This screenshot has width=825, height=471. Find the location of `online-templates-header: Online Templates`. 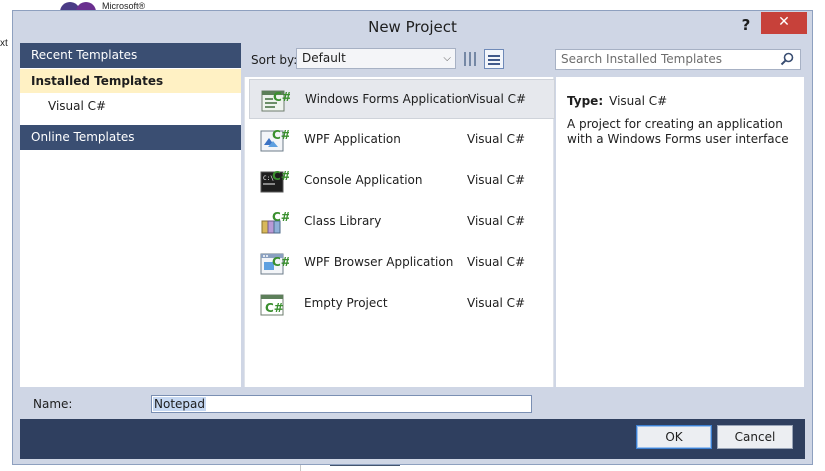

online-templates-header: Online Templates is located at coordinates (130, 137).